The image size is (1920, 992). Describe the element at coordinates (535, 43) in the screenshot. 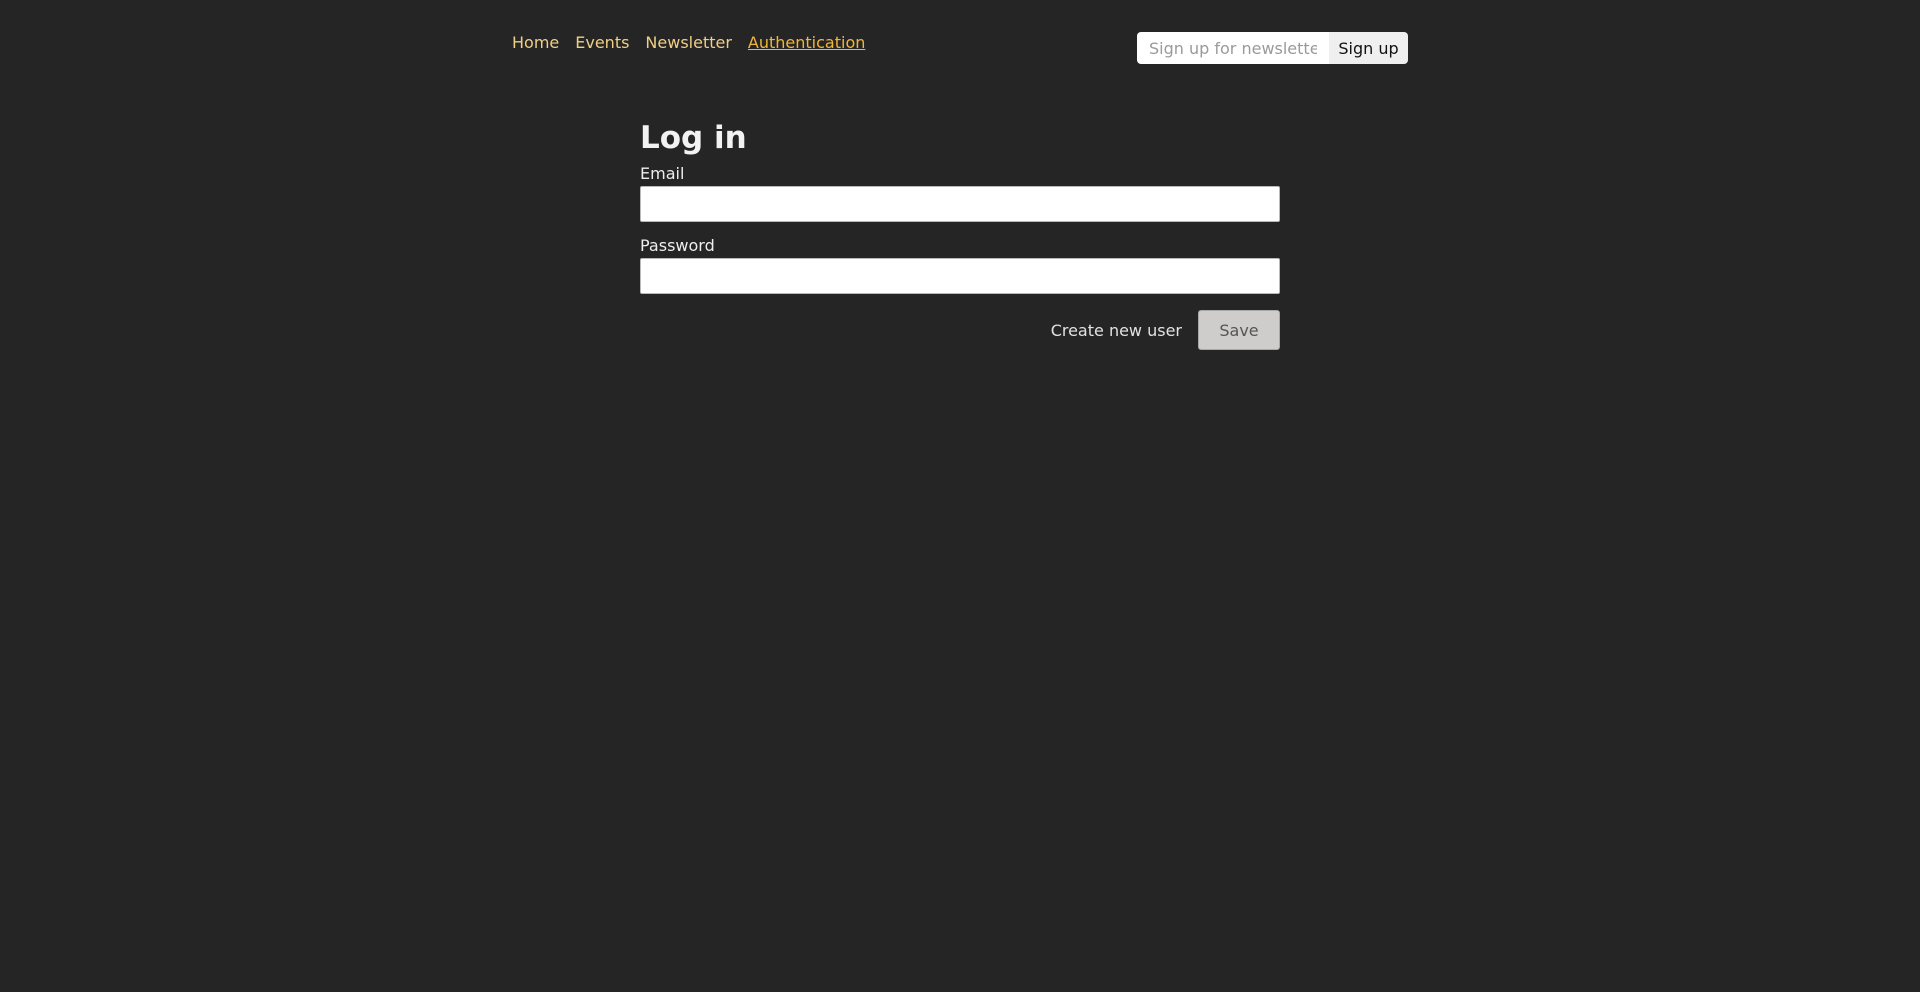

I see `nav-link-home: Home` at that location.